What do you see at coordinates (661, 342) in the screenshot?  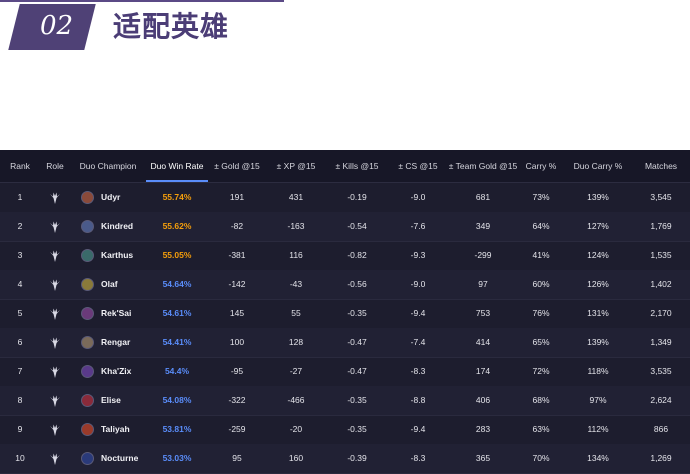 I see `cell-matches: 1,349` at bounding box center [661, 342].